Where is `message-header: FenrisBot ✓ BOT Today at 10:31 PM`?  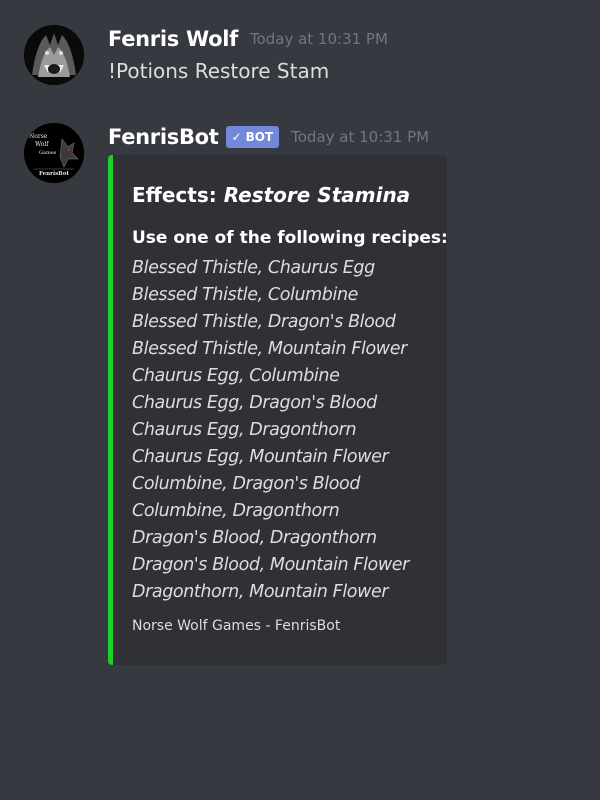 message-header: FenrisBot ✓ BOT Today at 10:31 PM is located at coordinates (268, 137).